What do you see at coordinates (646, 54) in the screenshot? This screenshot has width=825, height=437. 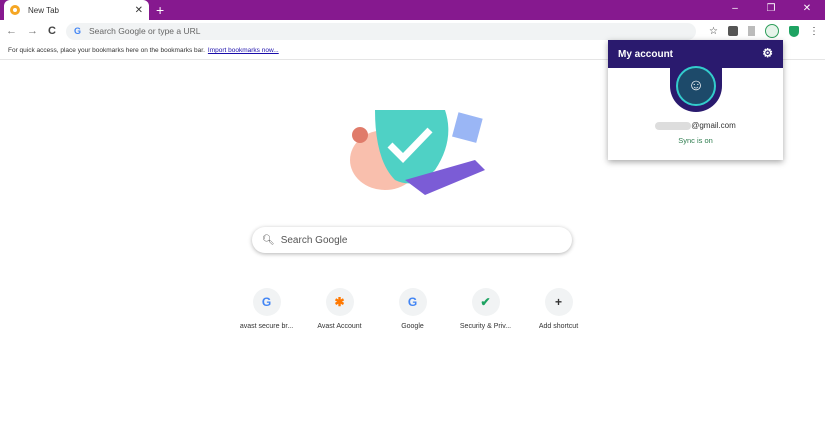 I see `popup-title: My account` at bounding box center [646, 54].